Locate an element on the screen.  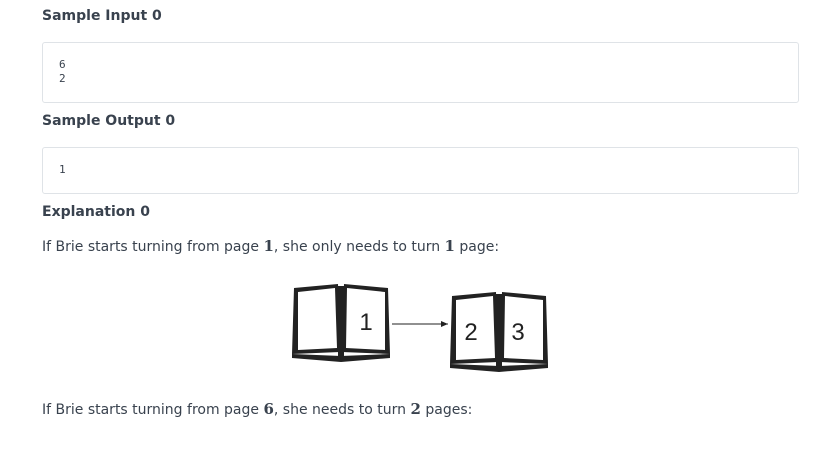
book1-page-label: 1 is located at coordinates (365, 322).